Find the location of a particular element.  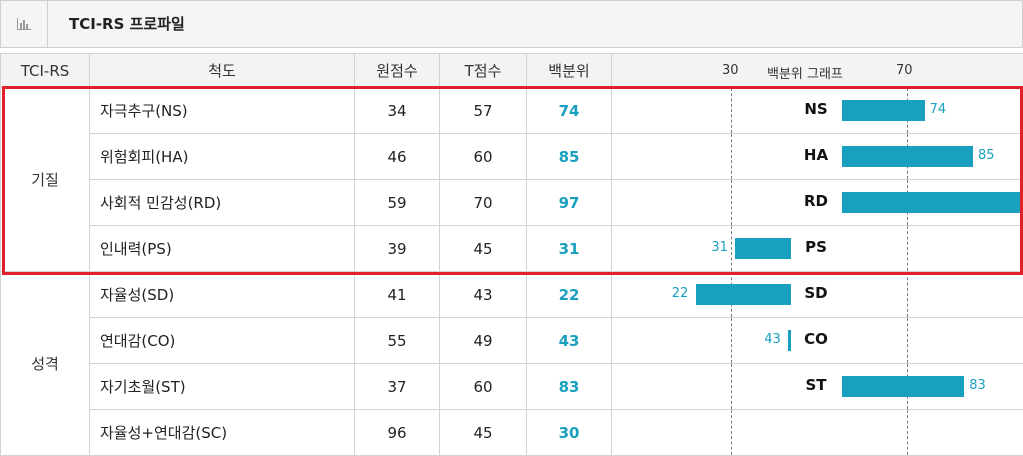

bar-value-label: 31 is located at coordinates (719, 247).